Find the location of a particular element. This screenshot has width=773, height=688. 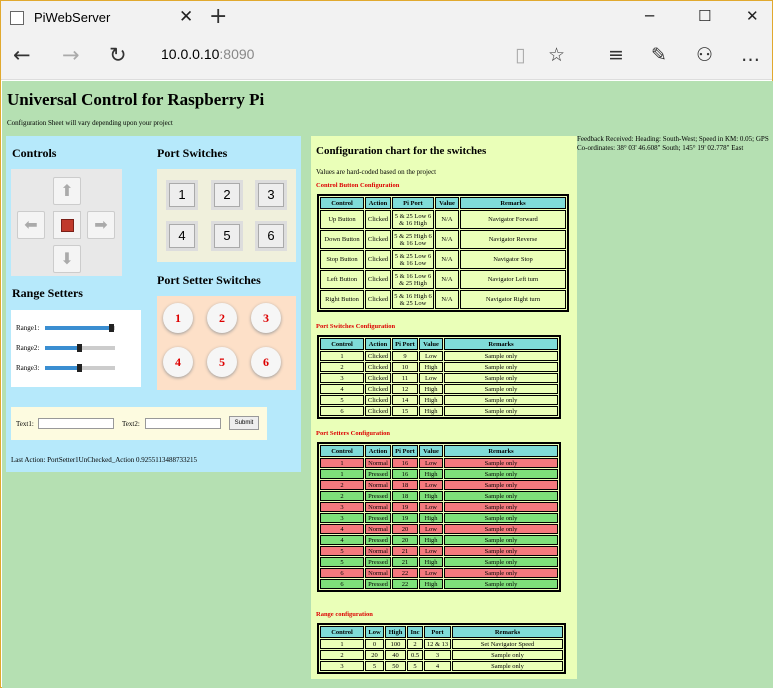

range3-slider is located at coordinates (80, 368).